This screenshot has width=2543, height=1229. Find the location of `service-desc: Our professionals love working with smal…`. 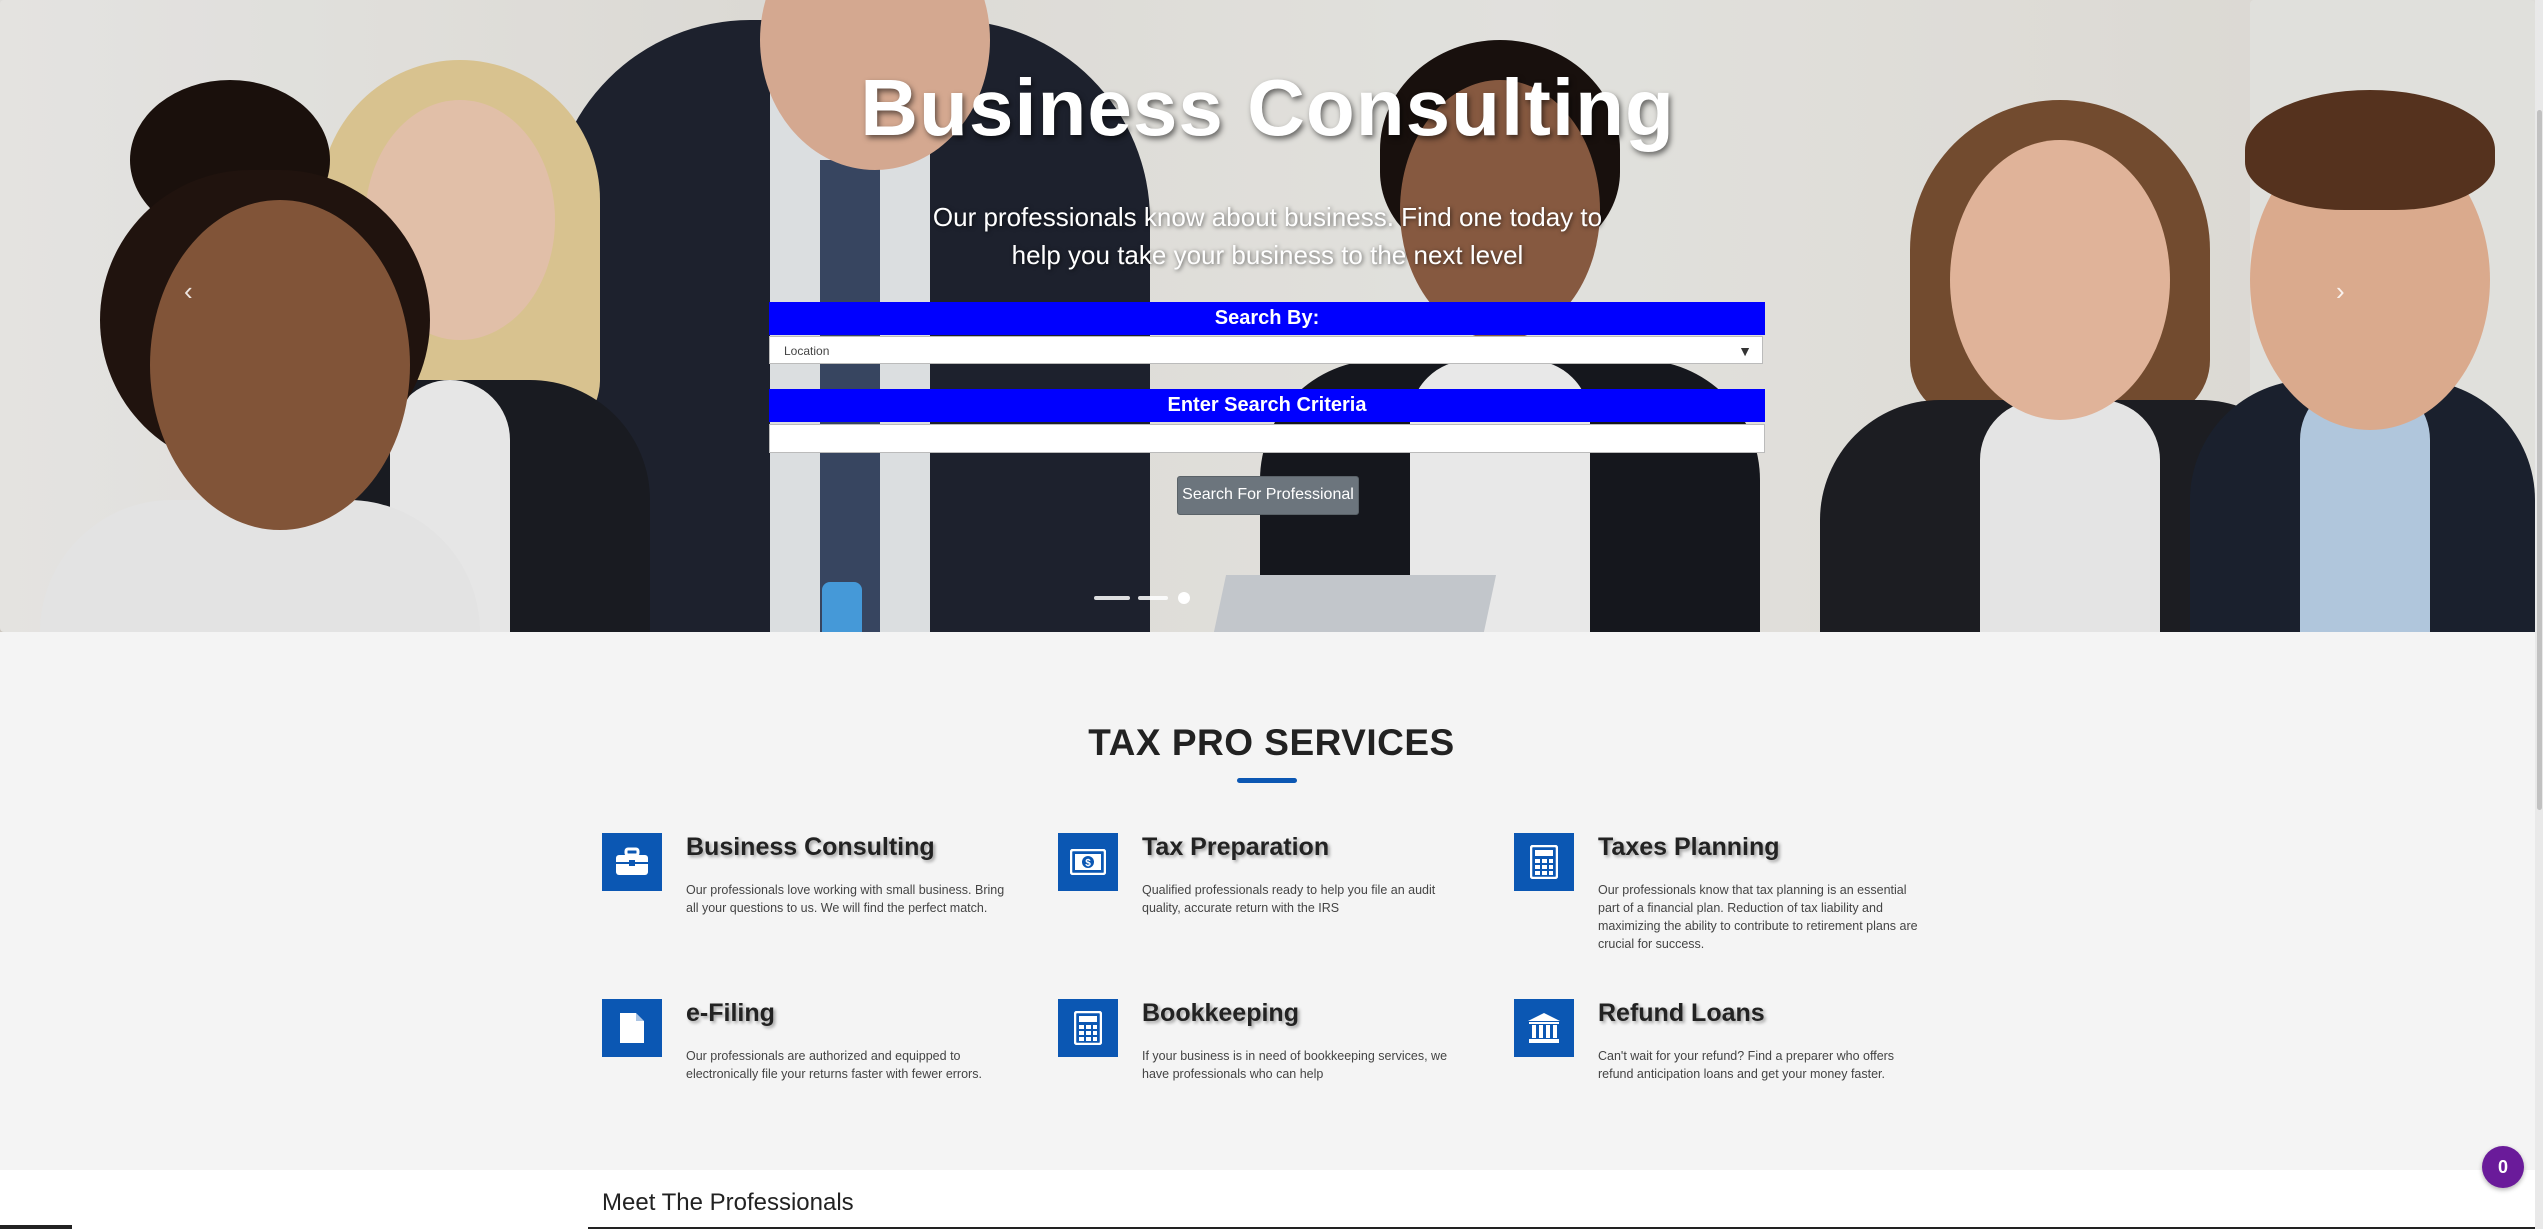

service-desc: Our professionals love working with smal… is located at coordinates (845, 899).